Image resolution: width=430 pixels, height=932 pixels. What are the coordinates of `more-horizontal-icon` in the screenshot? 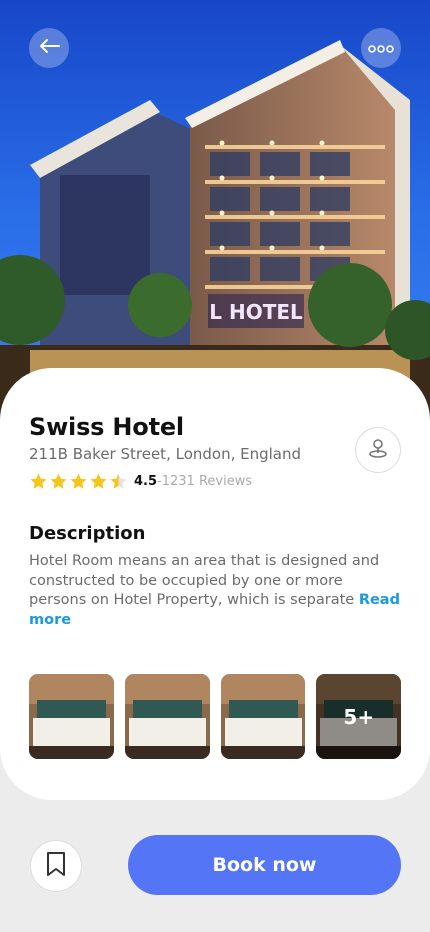 It's located at (381, 48).